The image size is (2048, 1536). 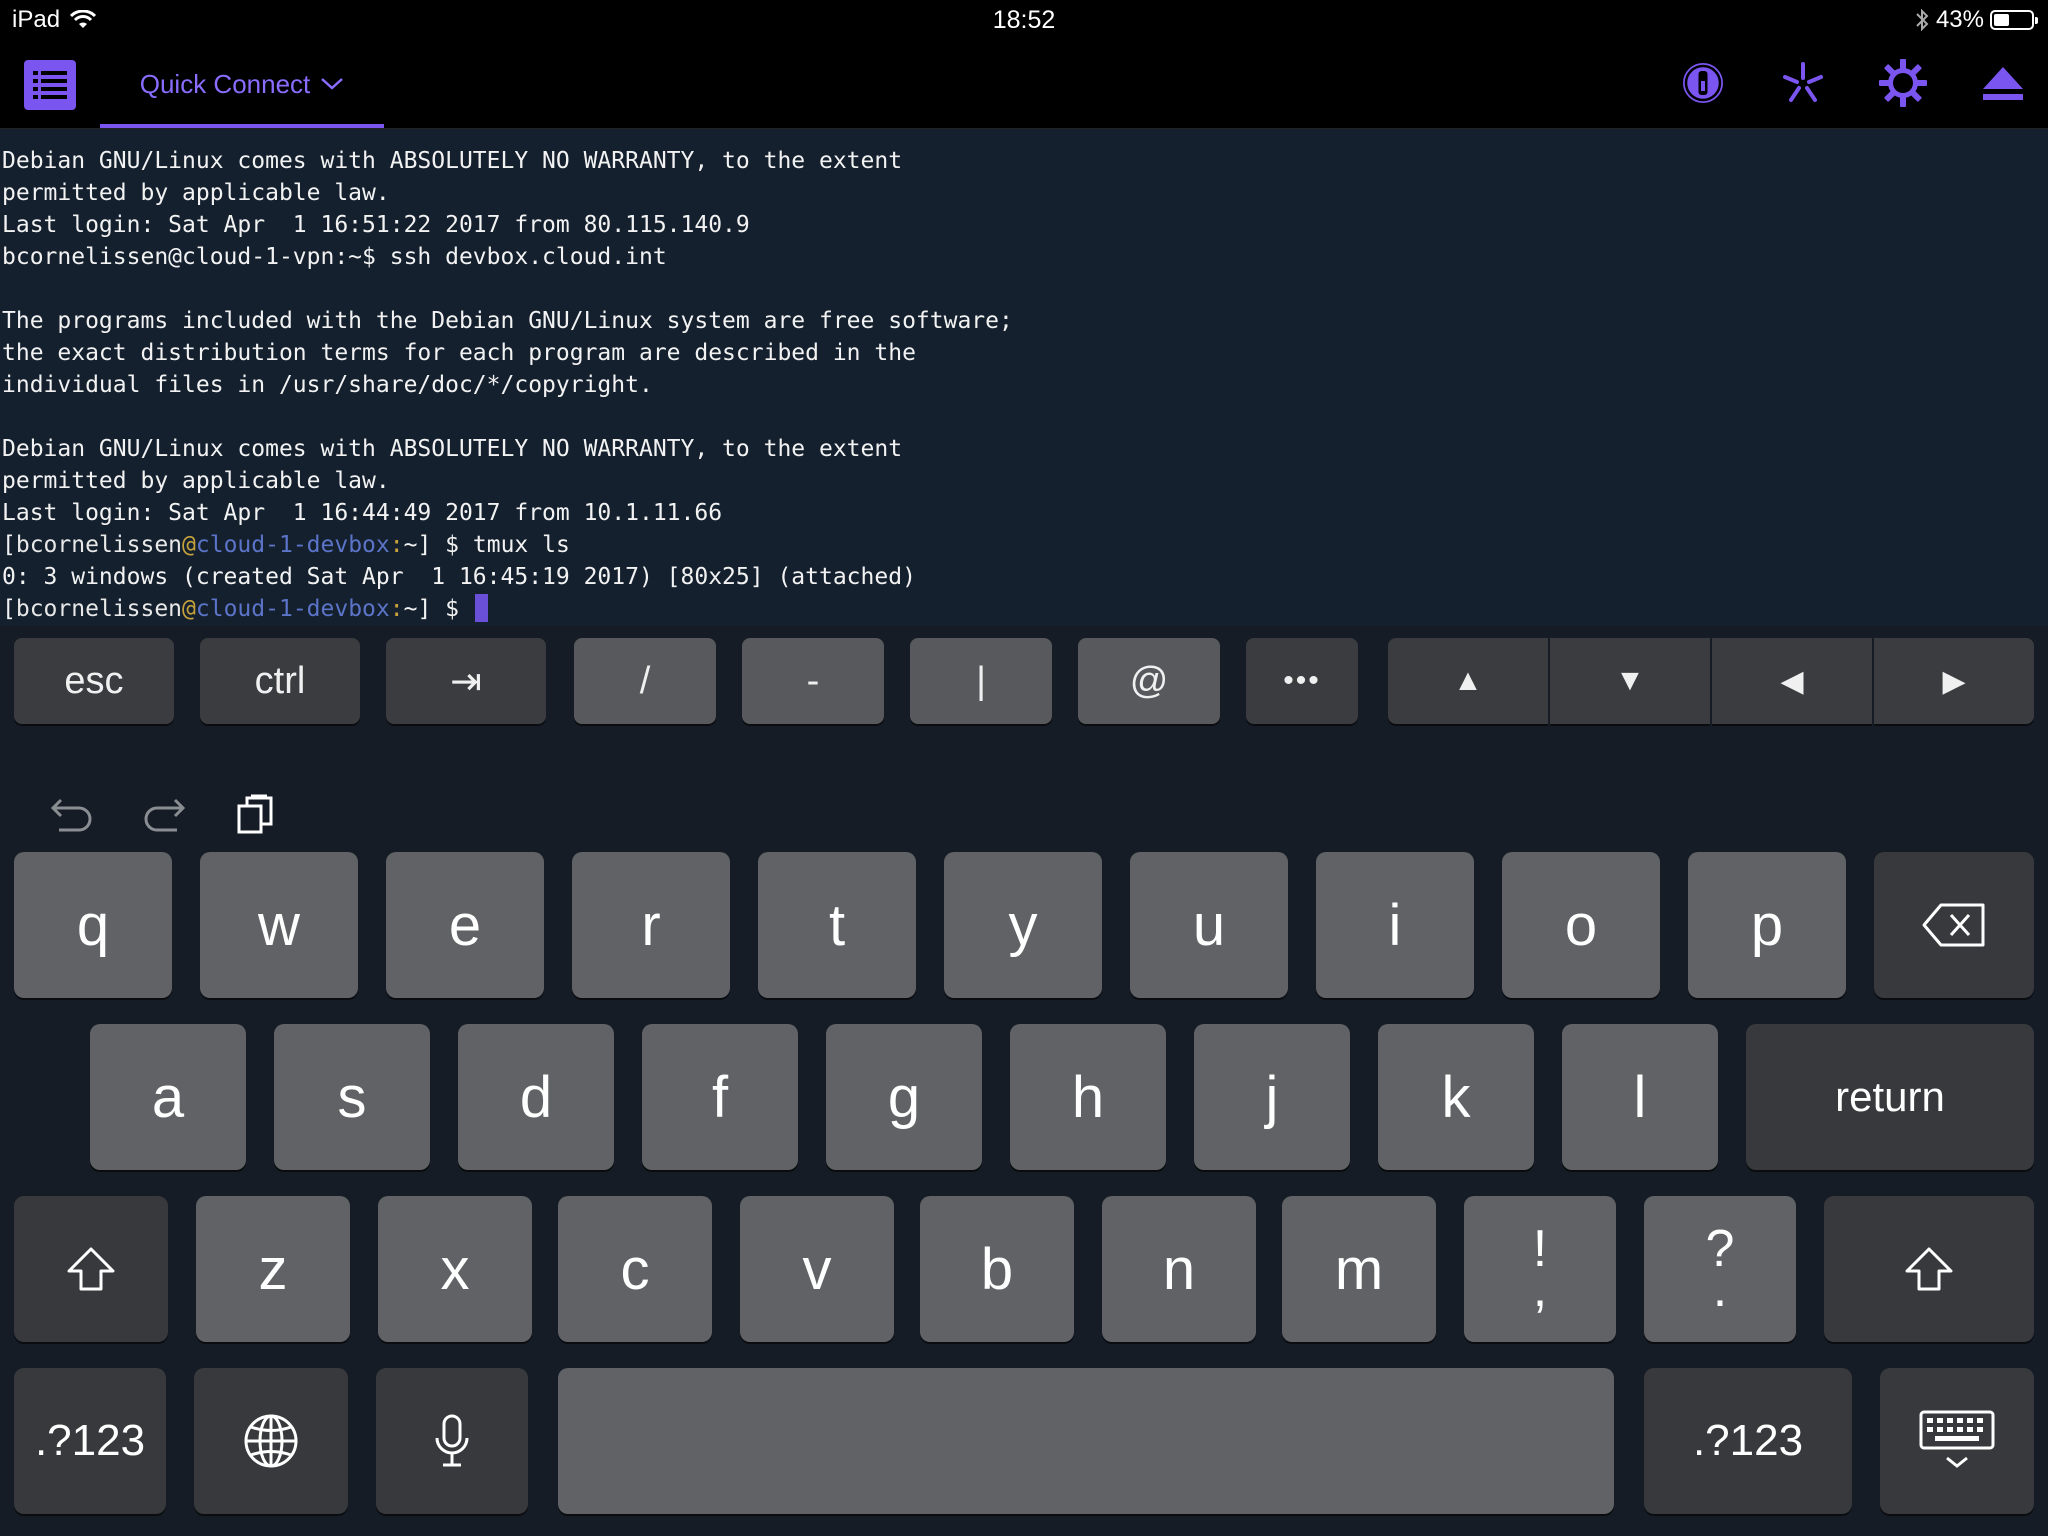 What do you see at coordinates (292, 545) in the screenshot?
I see `prompt-host: cloud-1-devbox` at bounding box center [292, 545].